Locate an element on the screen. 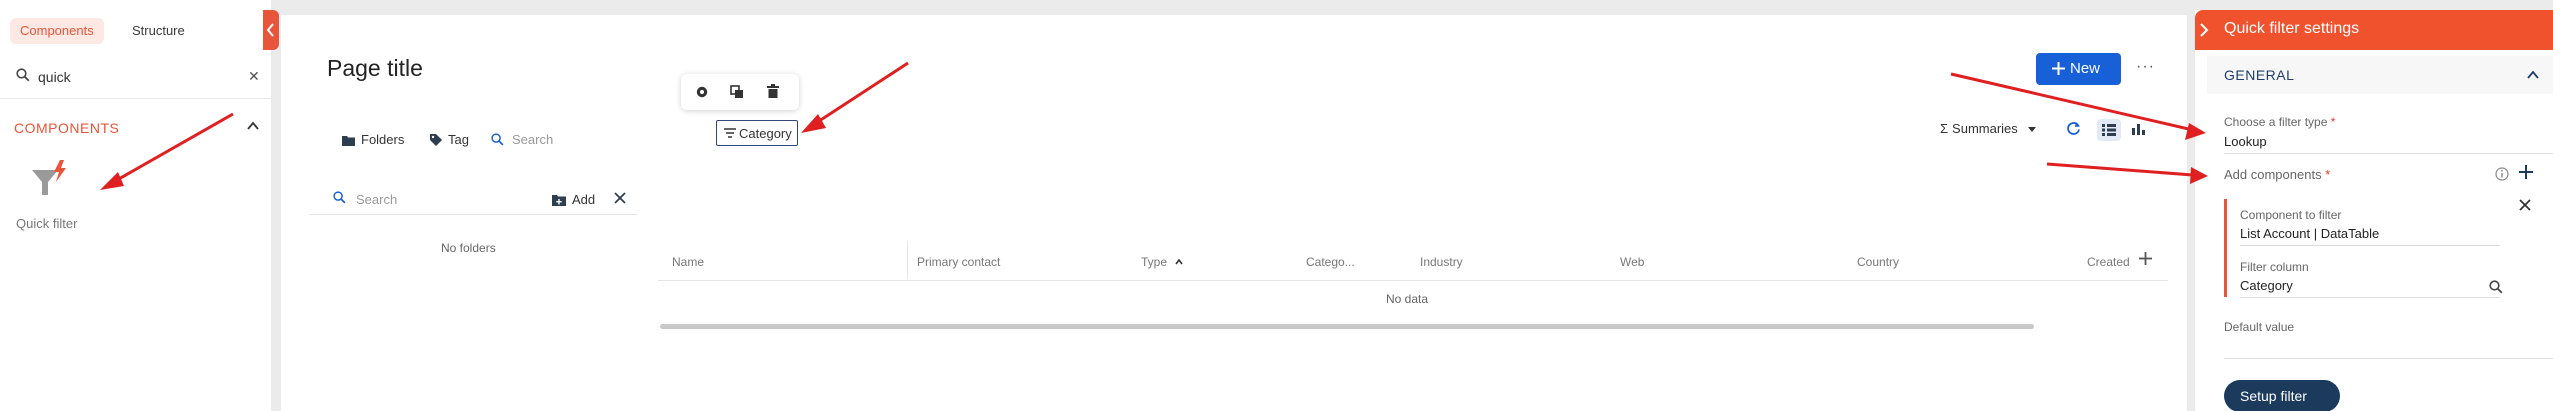  info-icon is located at coordinates (2502, 174).